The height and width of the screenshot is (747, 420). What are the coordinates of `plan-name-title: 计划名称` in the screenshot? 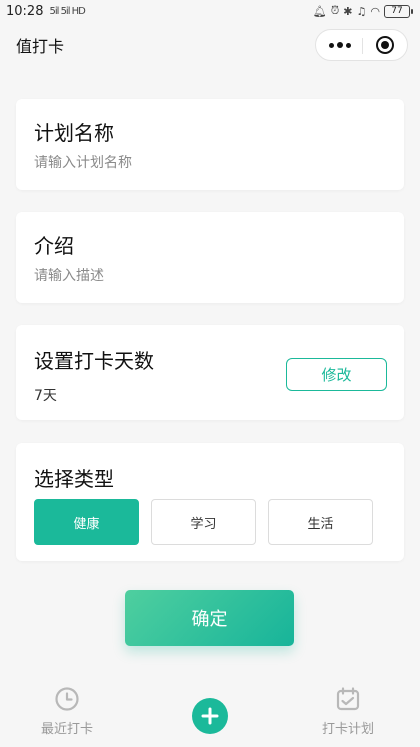 It's located at (74, 133).